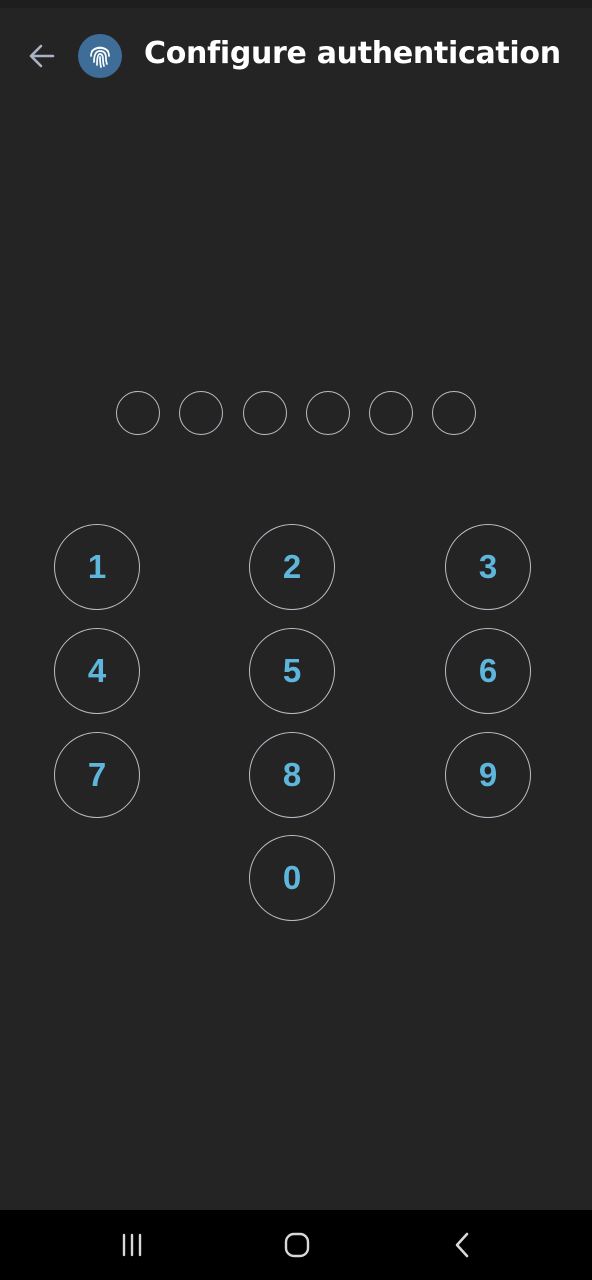 This screenshot has height=1280, width=592. Describe the element at coordinates (97, 775) in the screenshot. I see `key-7: 7` at that location.